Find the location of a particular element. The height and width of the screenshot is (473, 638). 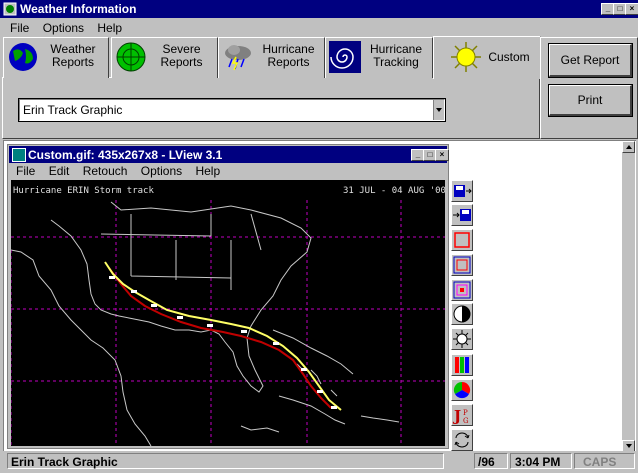

dropdown-arrow-button is located at coordinates (438, 110).